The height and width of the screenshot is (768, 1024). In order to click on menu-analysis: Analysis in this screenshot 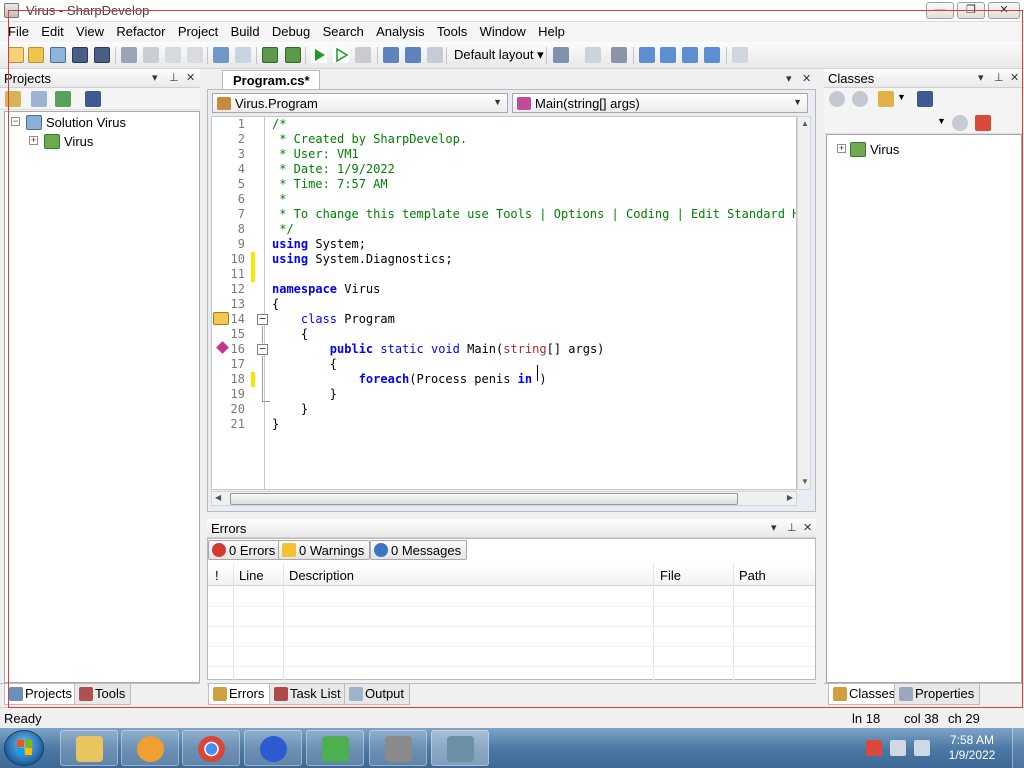, I will do `click(395, 30)`.